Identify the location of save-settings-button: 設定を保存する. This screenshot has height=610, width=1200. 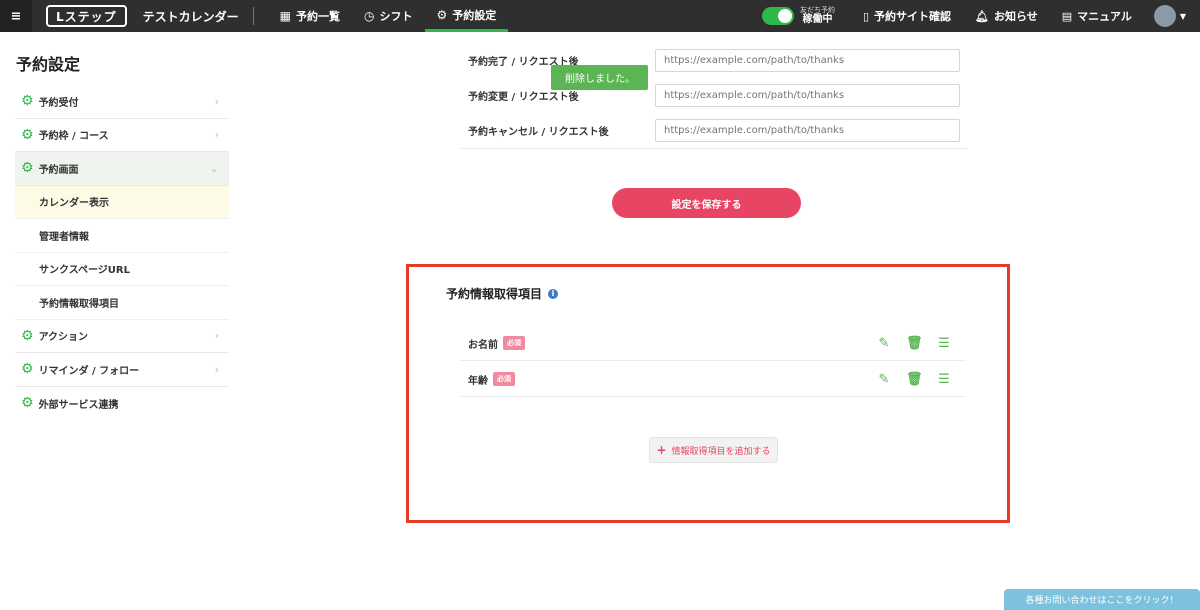
(706, 203).